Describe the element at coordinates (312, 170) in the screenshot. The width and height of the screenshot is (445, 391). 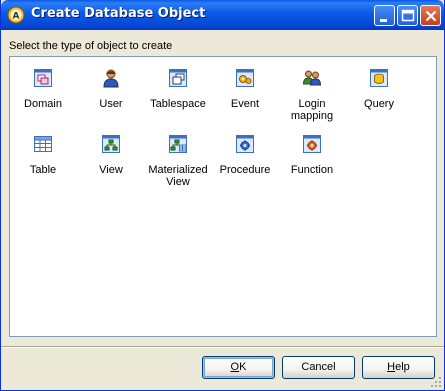
I see `object-label: Function` at that location.